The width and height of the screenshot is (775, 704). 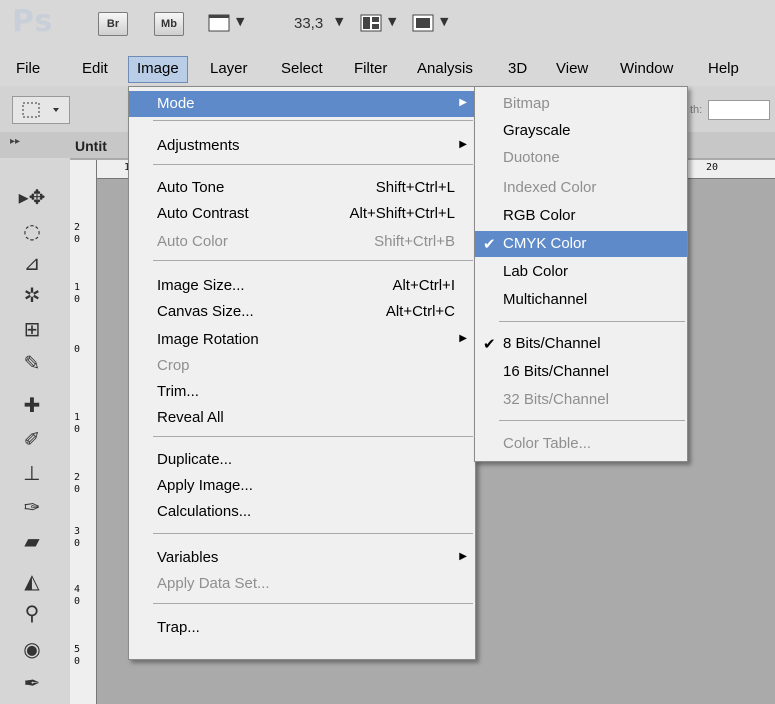 What do you see at coordinates (15, 141) in the screenshot?
I see `collapse-panel-icon: ▸▸` at bounding box center [15, 141].